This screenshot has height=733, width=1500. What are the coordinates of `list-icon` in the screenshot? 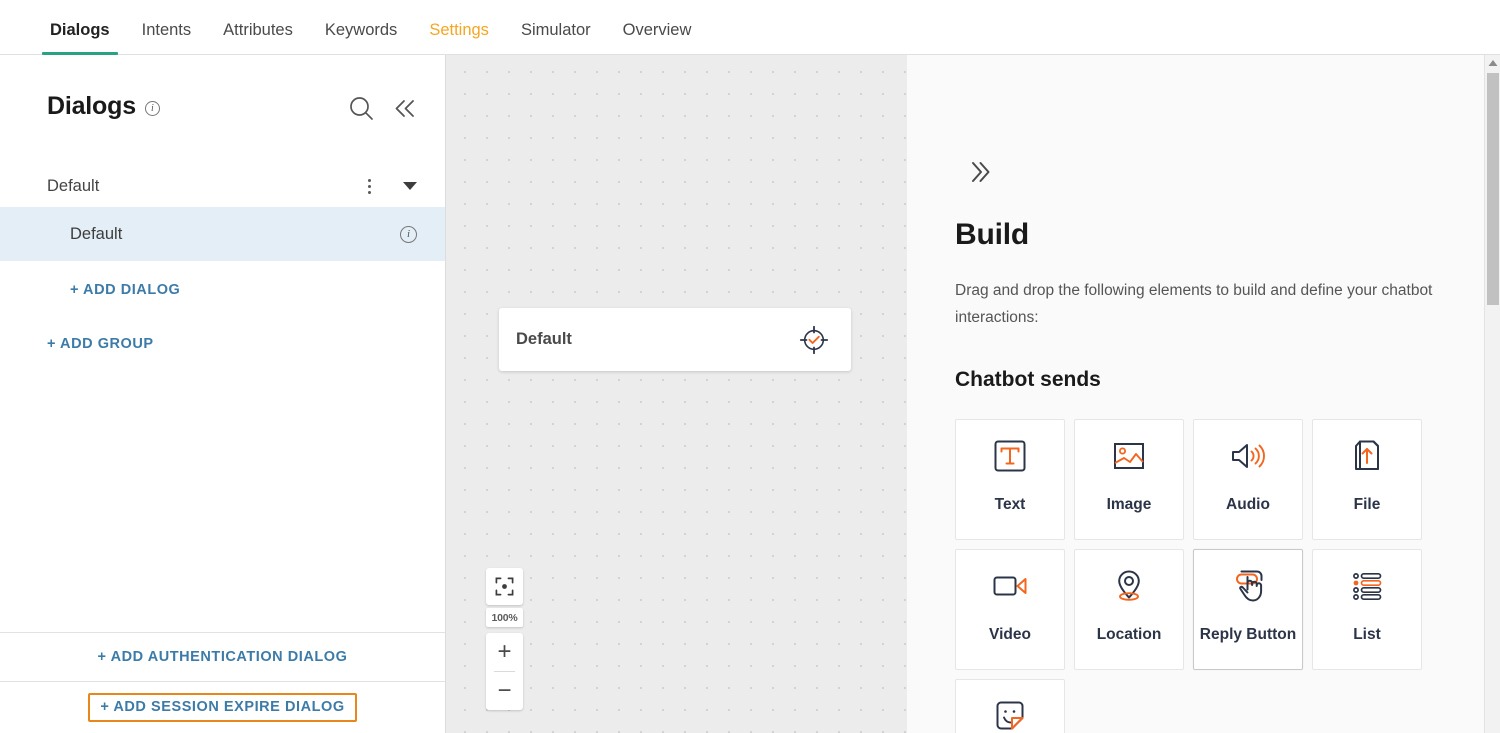 It's located at (1367, 586).